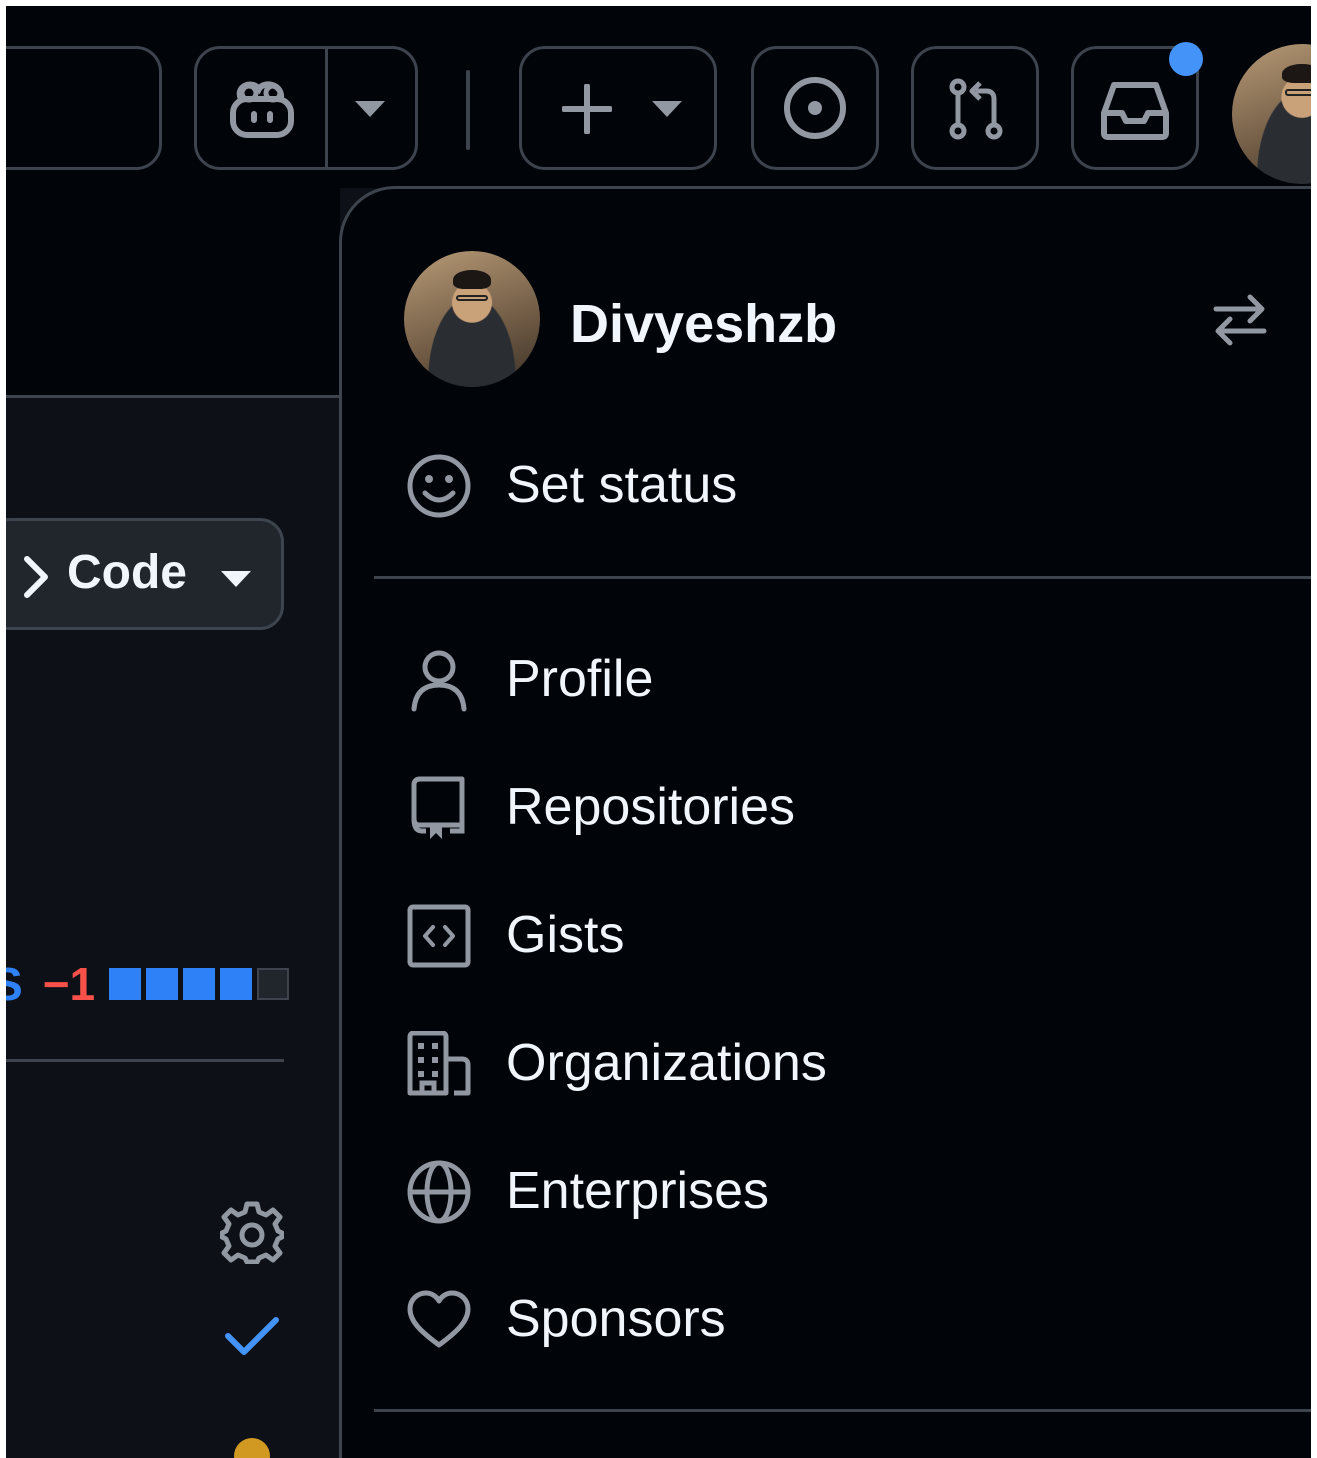 This screenshot has height=1458, width=1317. I want to click on globe-icon, so click(439, 1192).